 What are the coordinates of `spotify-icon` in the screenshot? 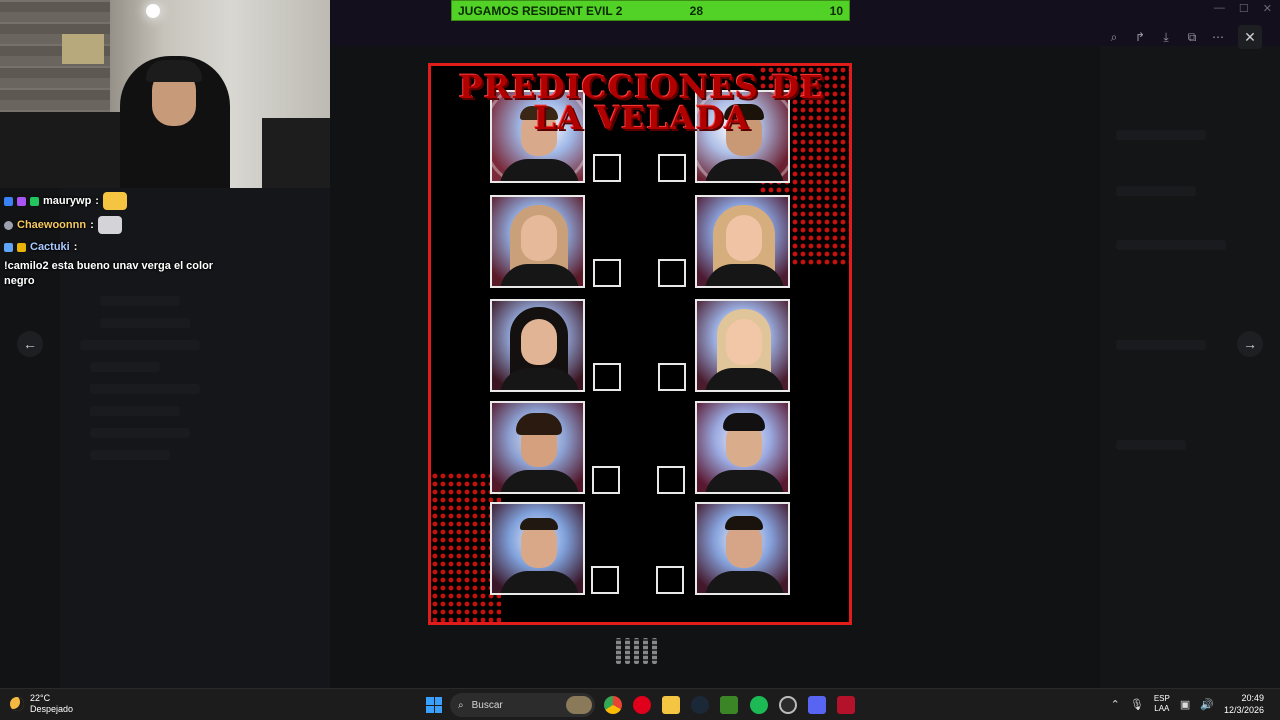 It's located at (759, 705).